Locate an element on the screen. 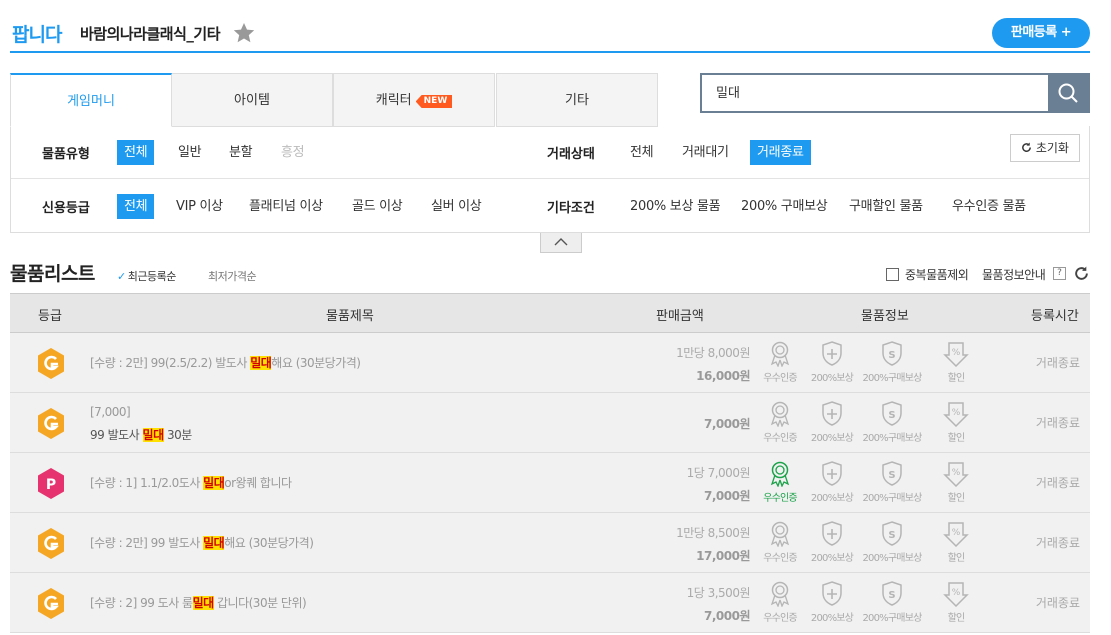  collapse-filter-button is located at coordinates (561, 243).